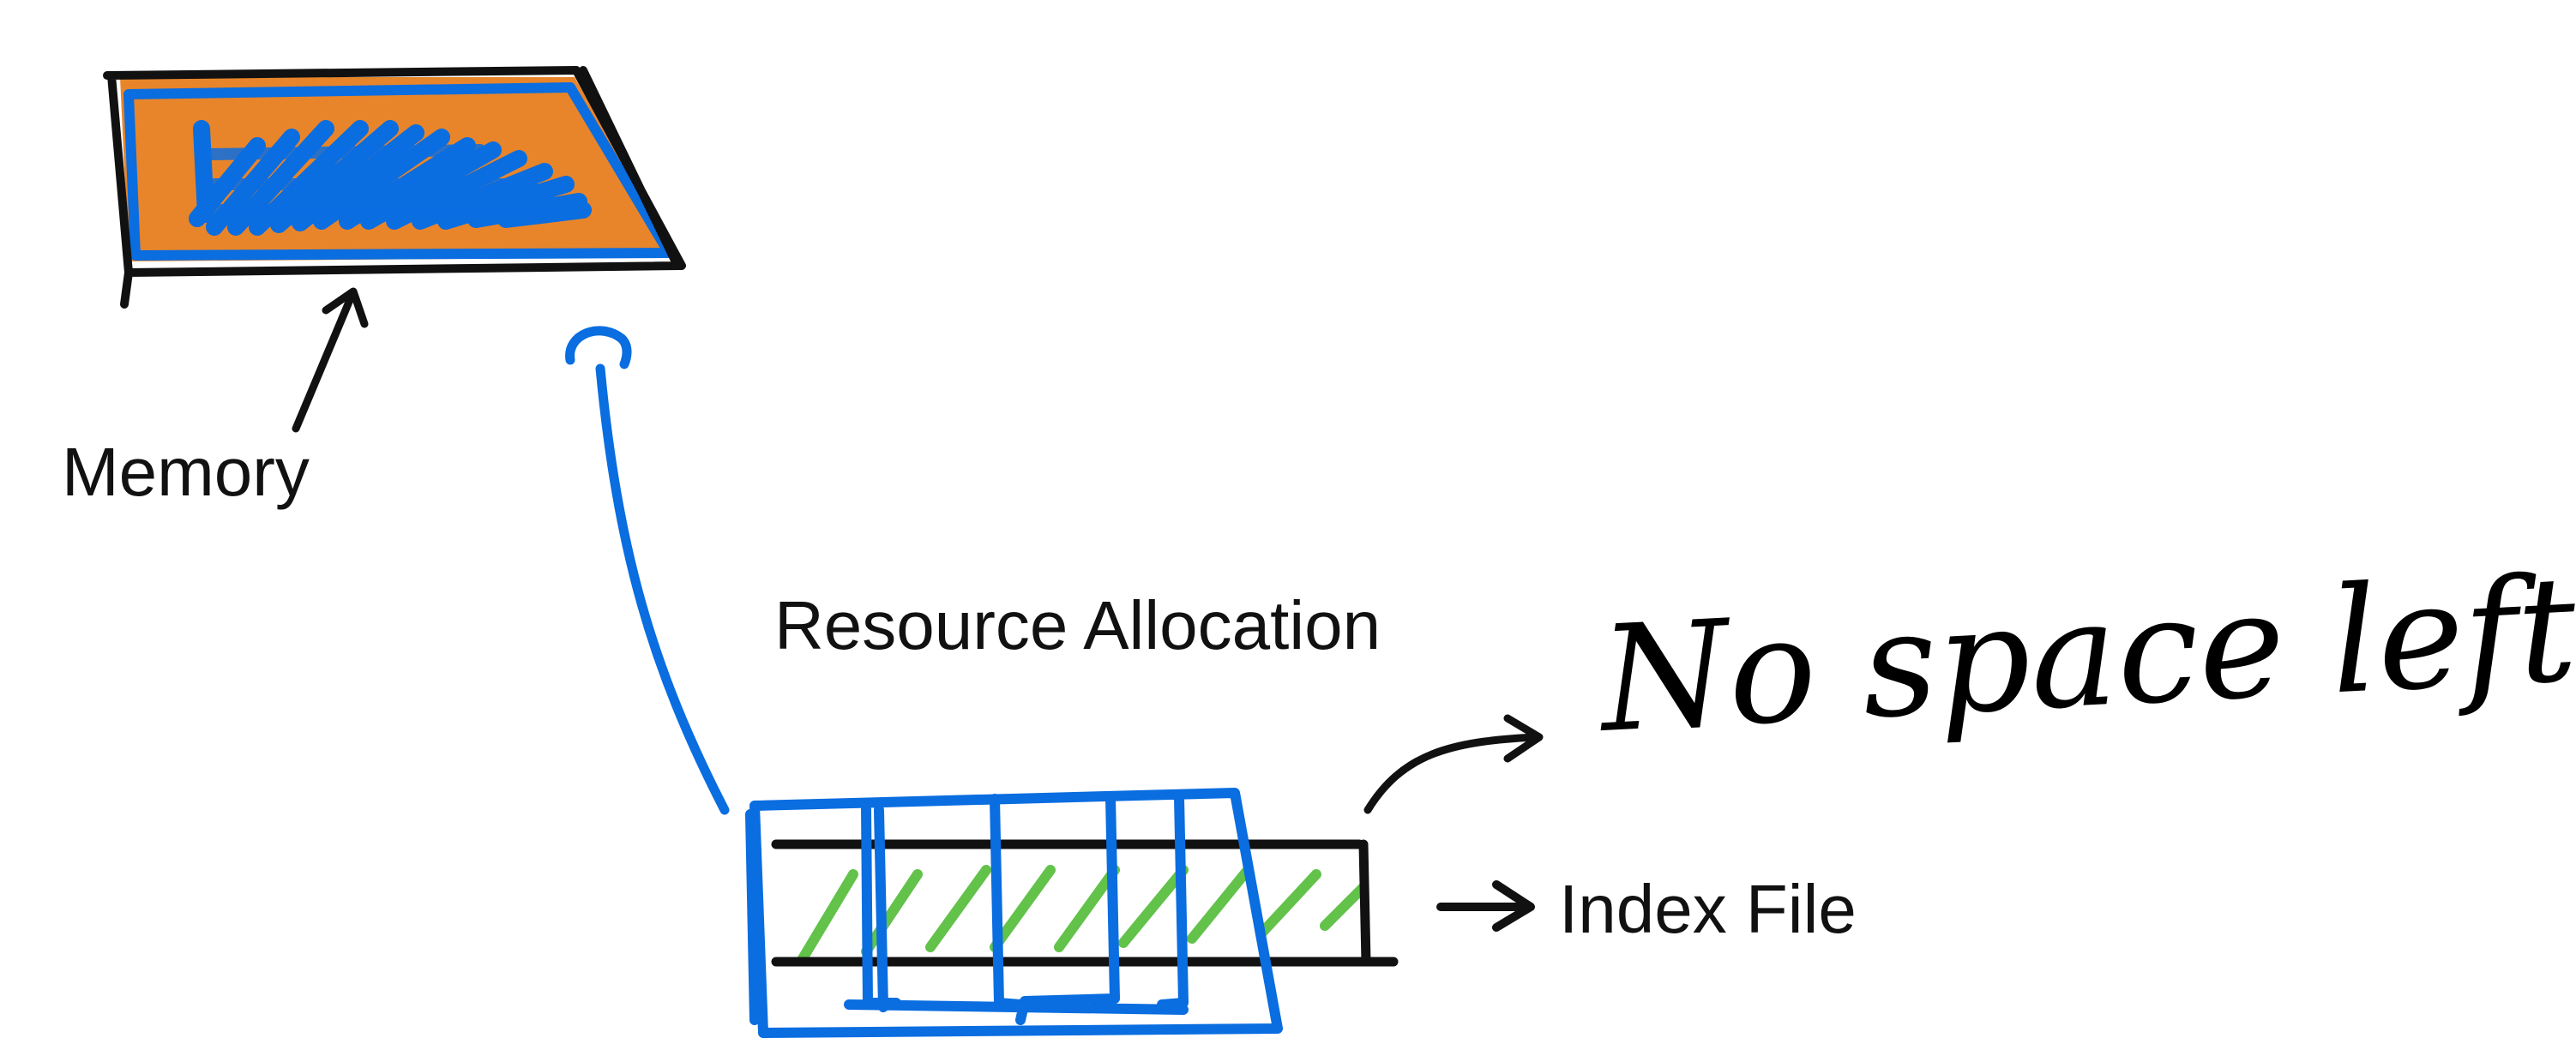  What do you see at coordinates (1485, 906) in the screenshot?
I see `arrow-right-icon` at bounding box center [1485, 906].